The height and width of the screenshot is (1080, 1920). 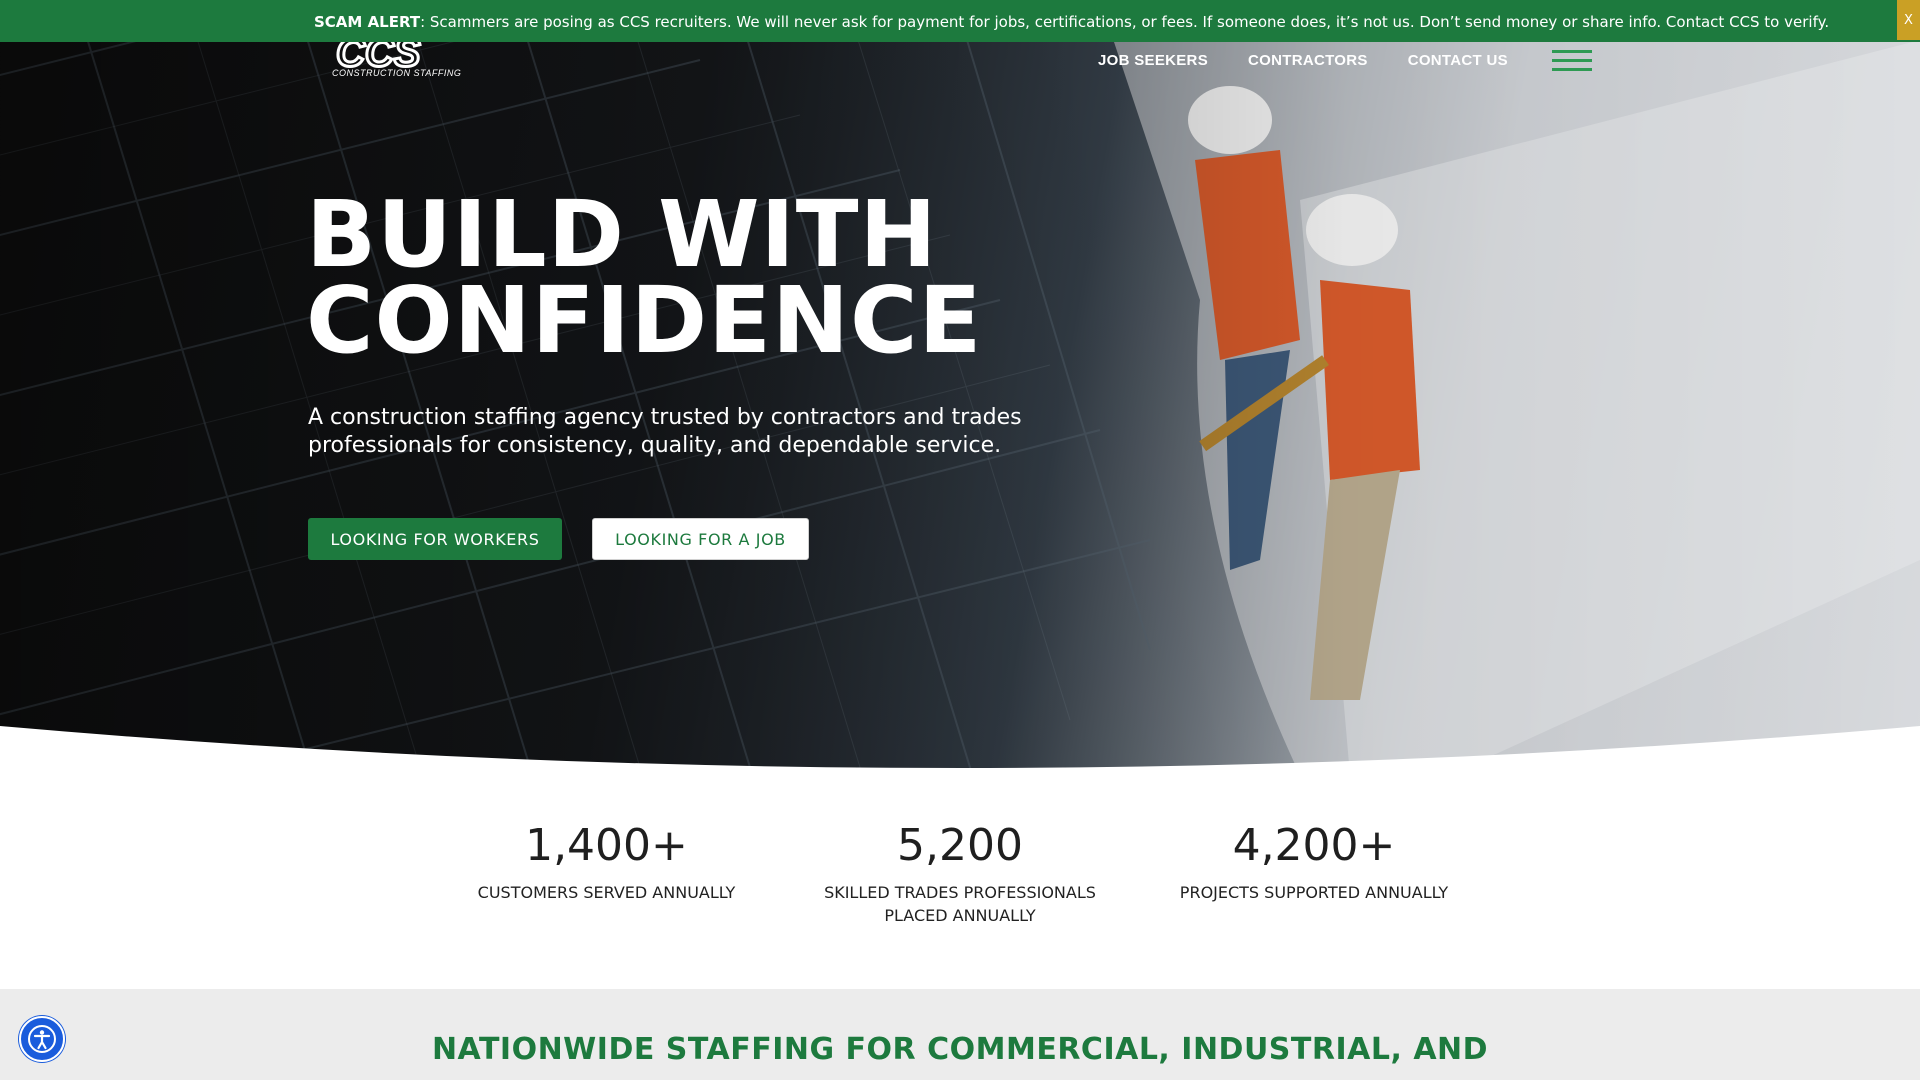 I want to click on stat-customers: 1,400+ CUSTOMERS SERVED ANNUALLY, so click(x=606, y=862).